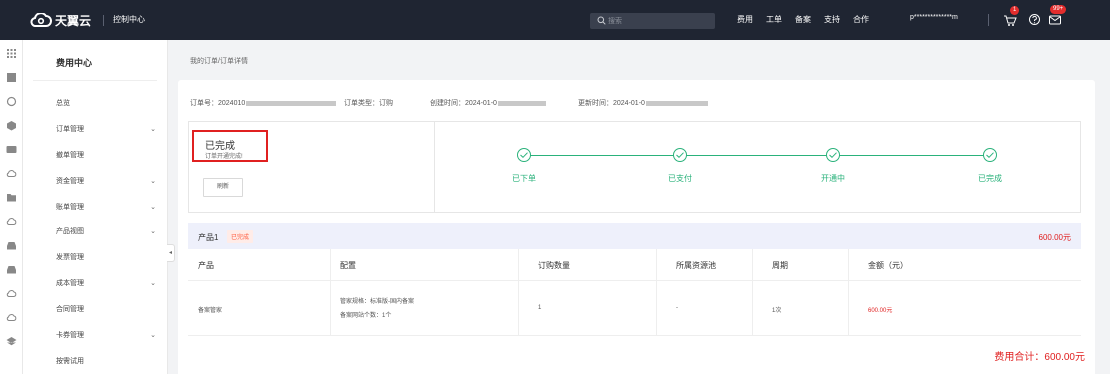 The width and height of the screenshot is (1110, 374). Describe the element at coordinates (833, 178) in the screenshot. I see `step-label: 开通中` at that location.